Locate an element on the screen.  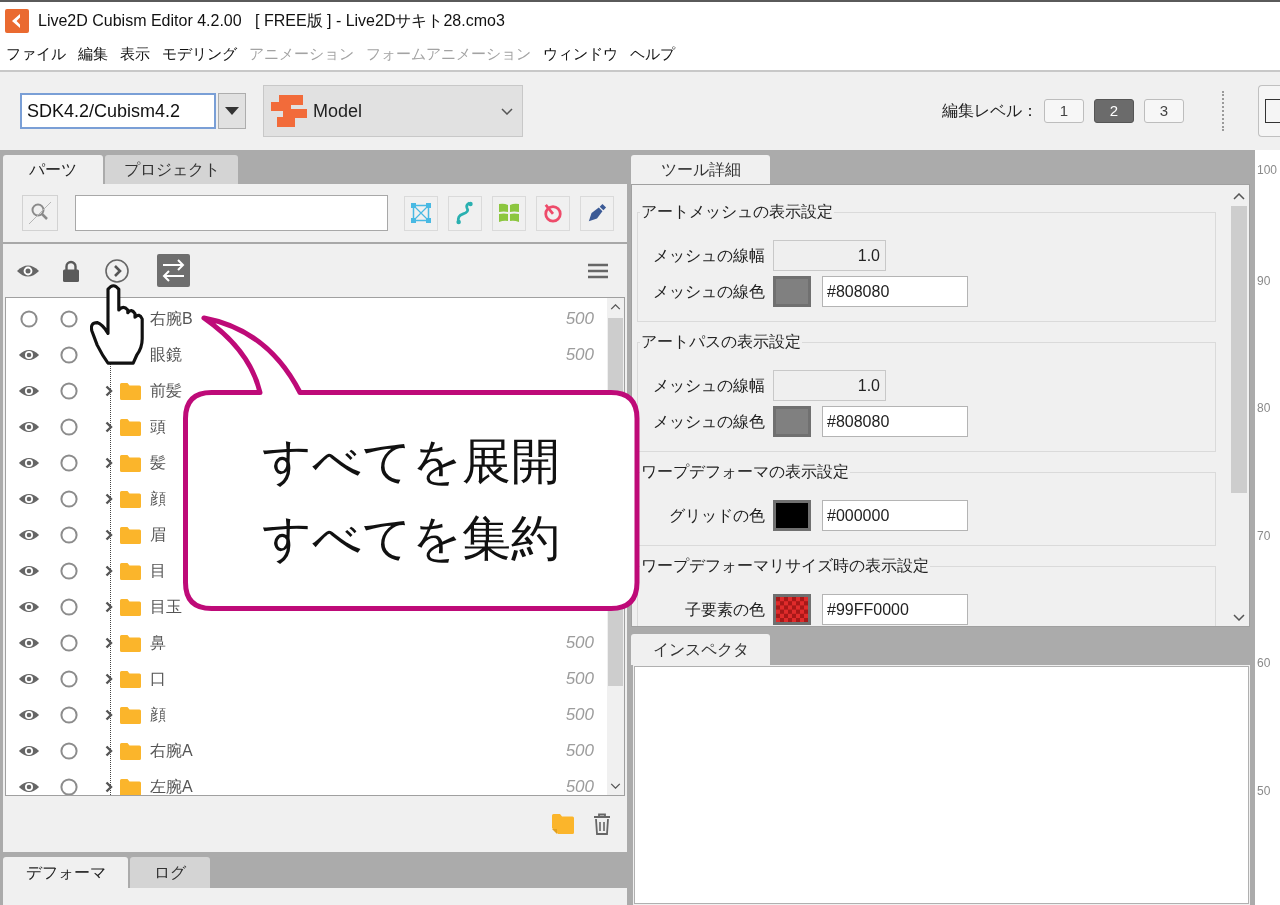
part-name: 目 is located at coordinates (158, 571).